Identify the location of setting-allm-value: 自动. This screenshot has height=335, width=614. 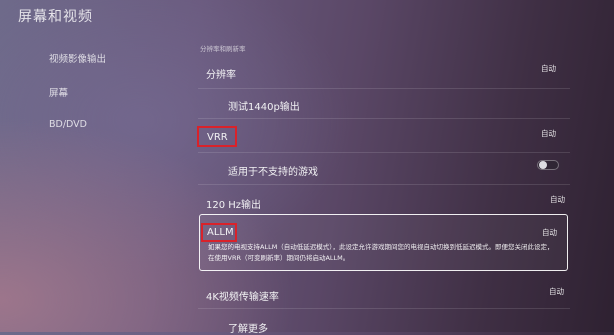
(549, 232).